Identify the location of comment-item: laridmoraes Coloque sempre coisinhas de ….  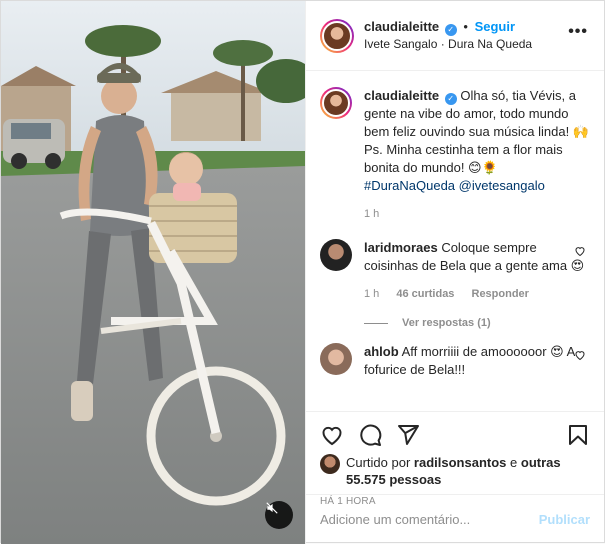
(454, 271).